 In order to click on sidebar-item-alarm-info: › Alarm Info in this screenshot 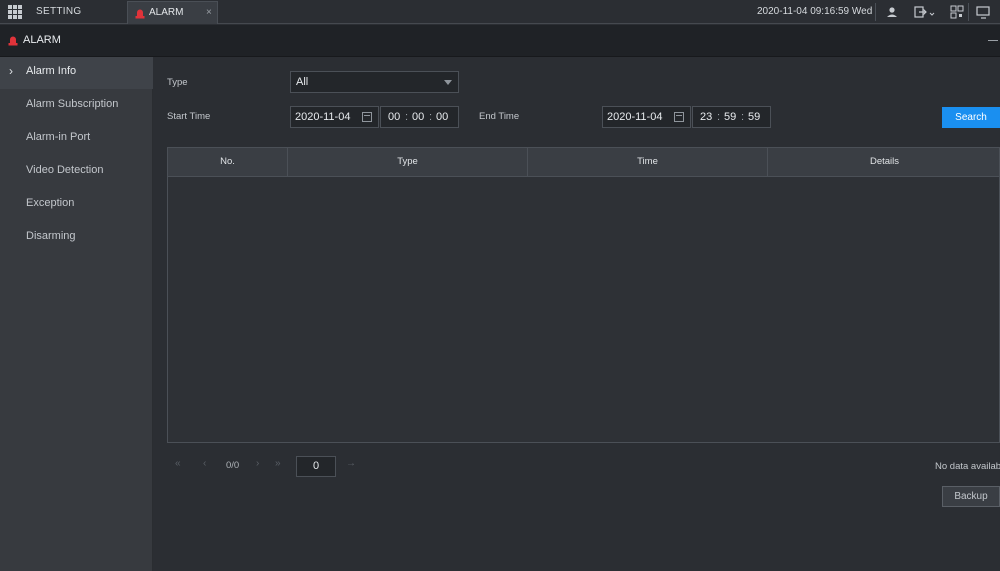, I will do `click(76, 73)`.